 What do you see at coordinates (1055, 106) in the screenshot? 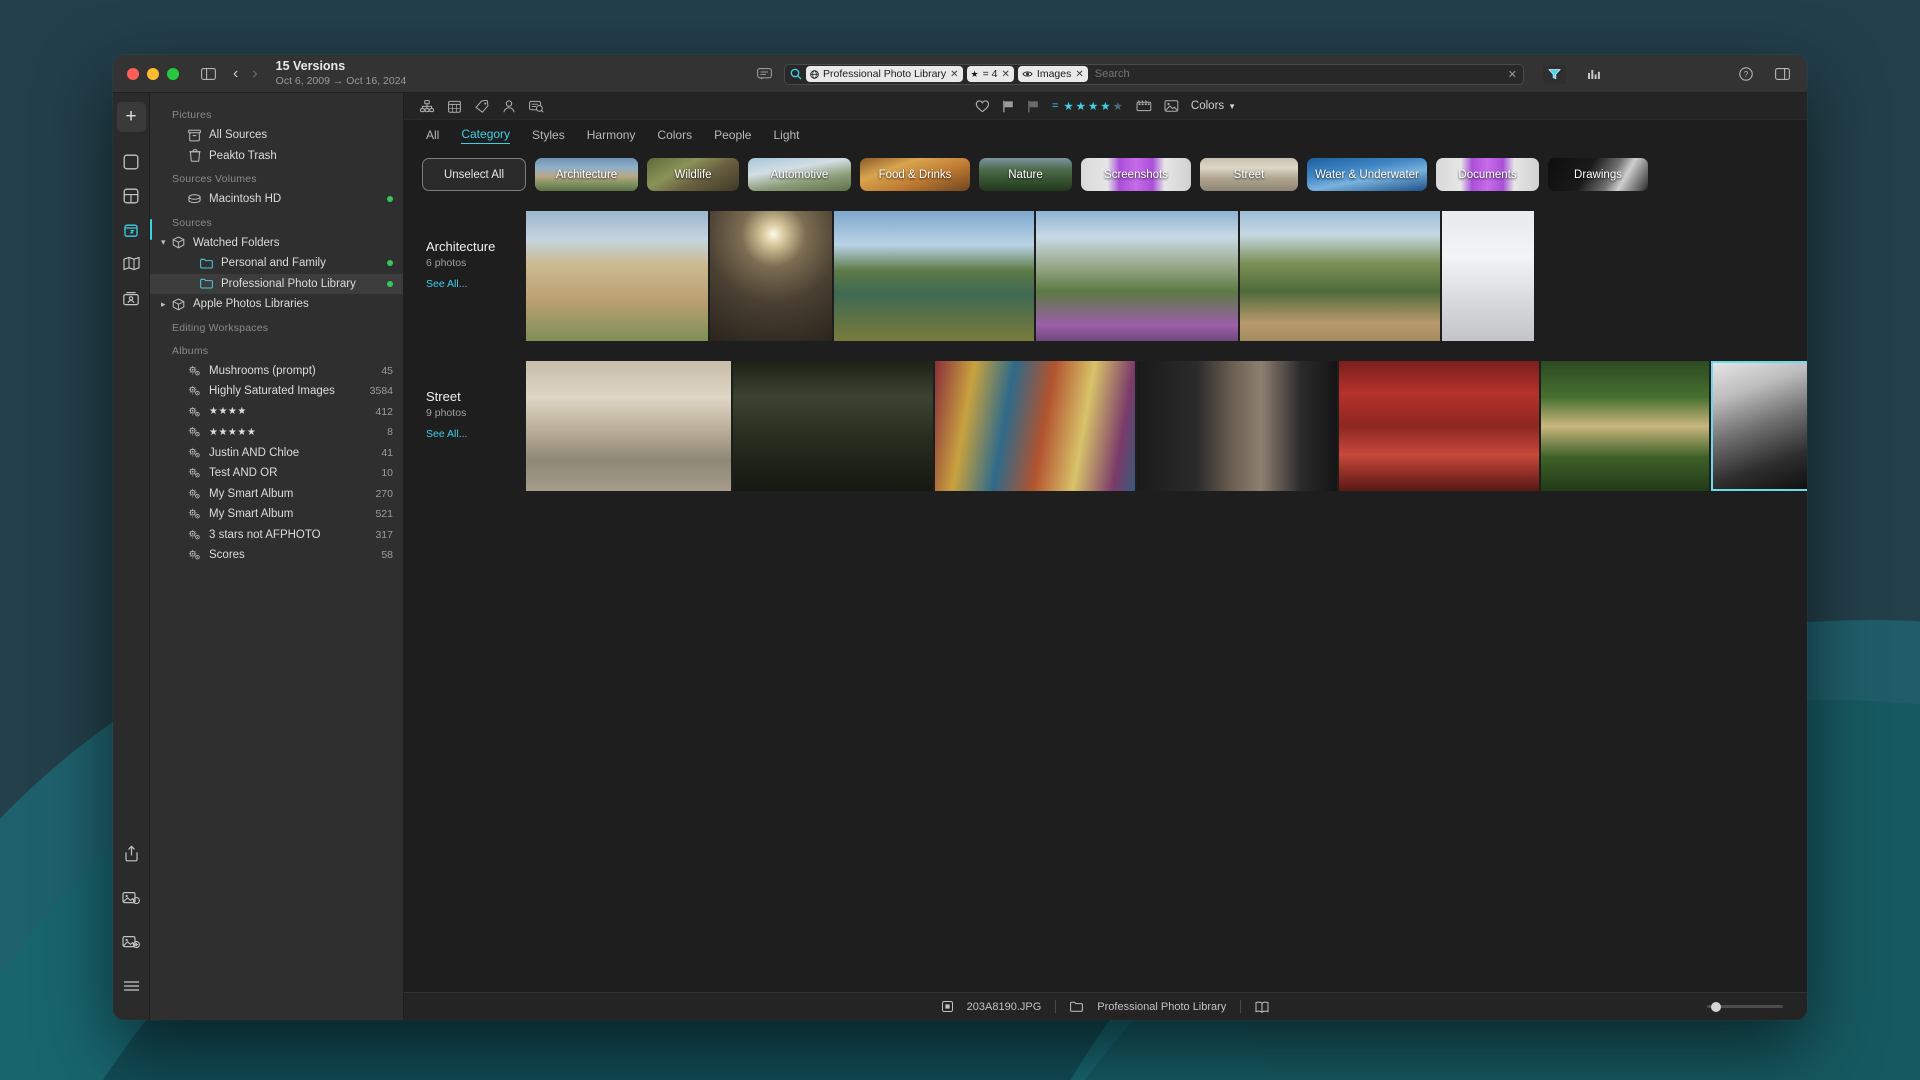
I see `rating-operator: =` at bounding box center [1055, 106].